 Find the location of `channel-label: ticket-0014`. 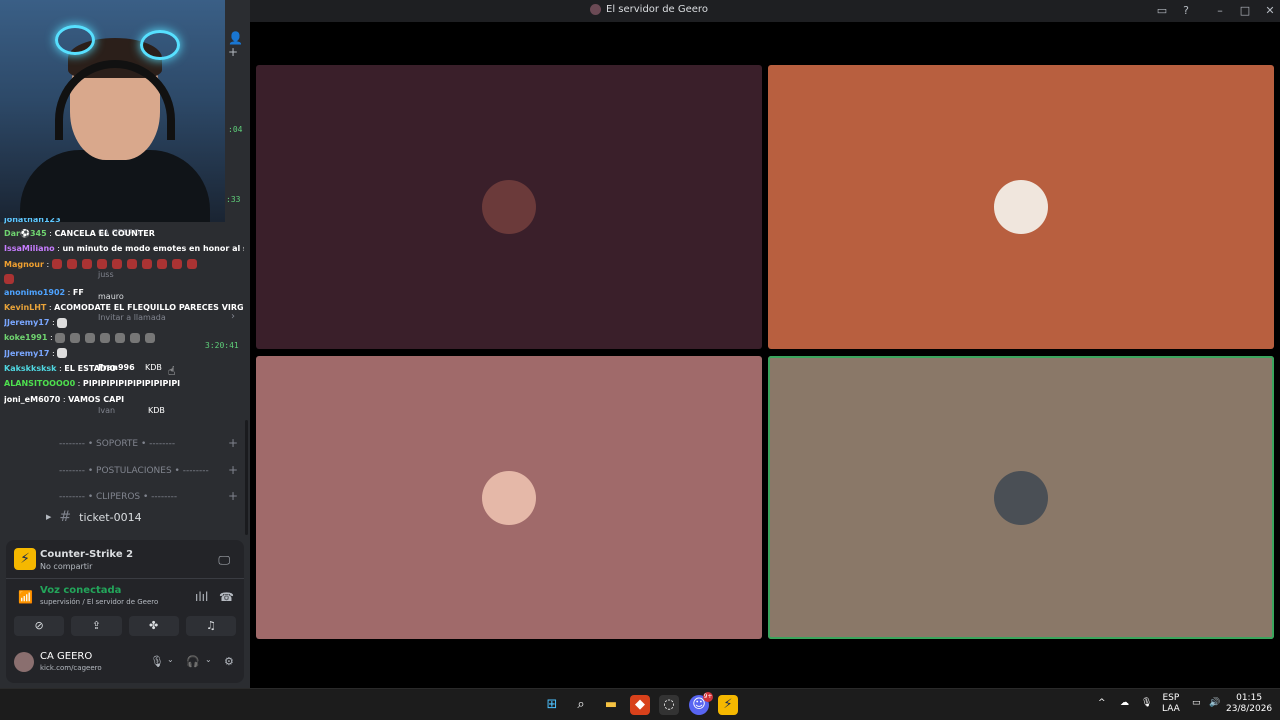

channel-label: ticket-0014 is located at coordinates (110, 517).